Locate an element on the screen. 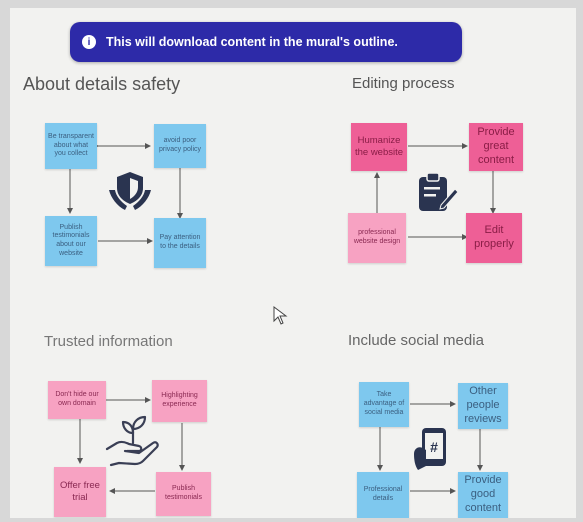  note-editing-2: Provide great content is located at coordinates (496, 147).